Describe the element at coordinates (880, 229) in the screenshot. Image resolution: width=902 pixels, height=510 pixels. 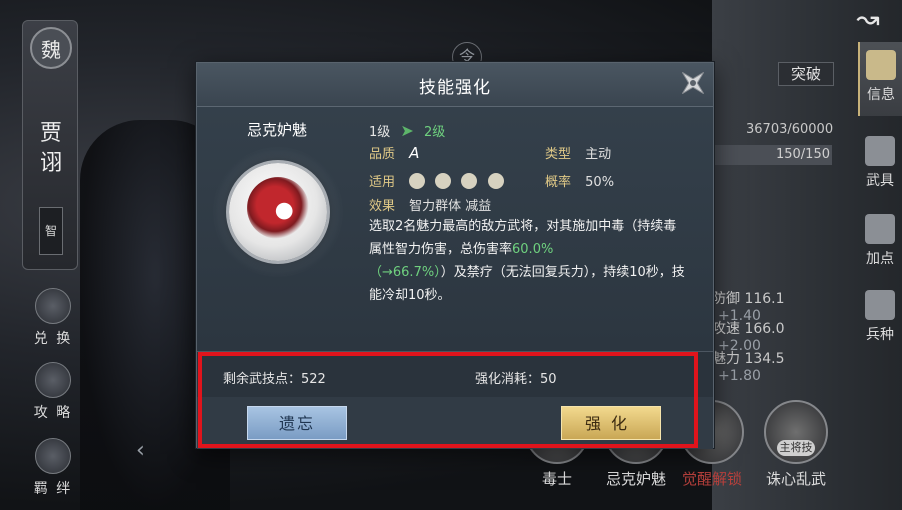
I see `points-icon` at that location.